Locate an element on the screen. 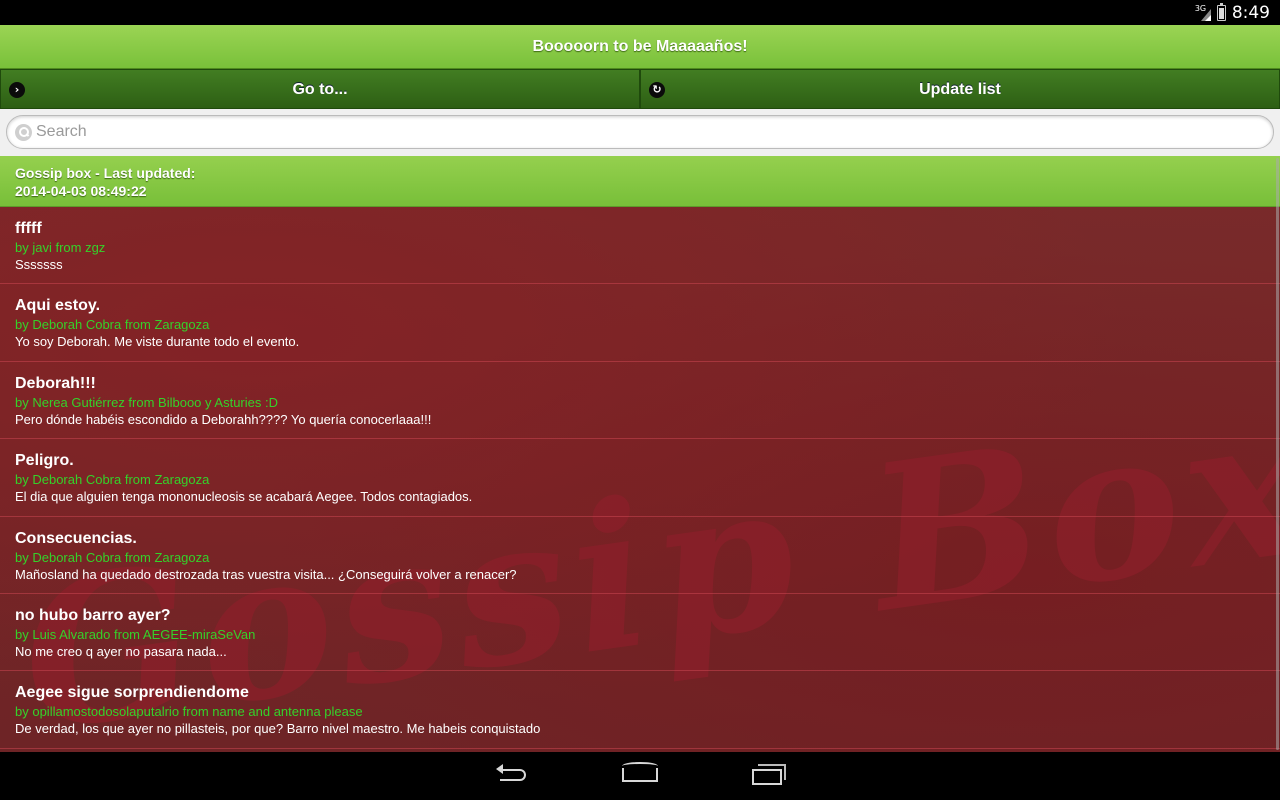 This screenshot has height=800, width=1280. entry-title: Aegee sigue sorprendiendome is located at coordinates (132, 693).